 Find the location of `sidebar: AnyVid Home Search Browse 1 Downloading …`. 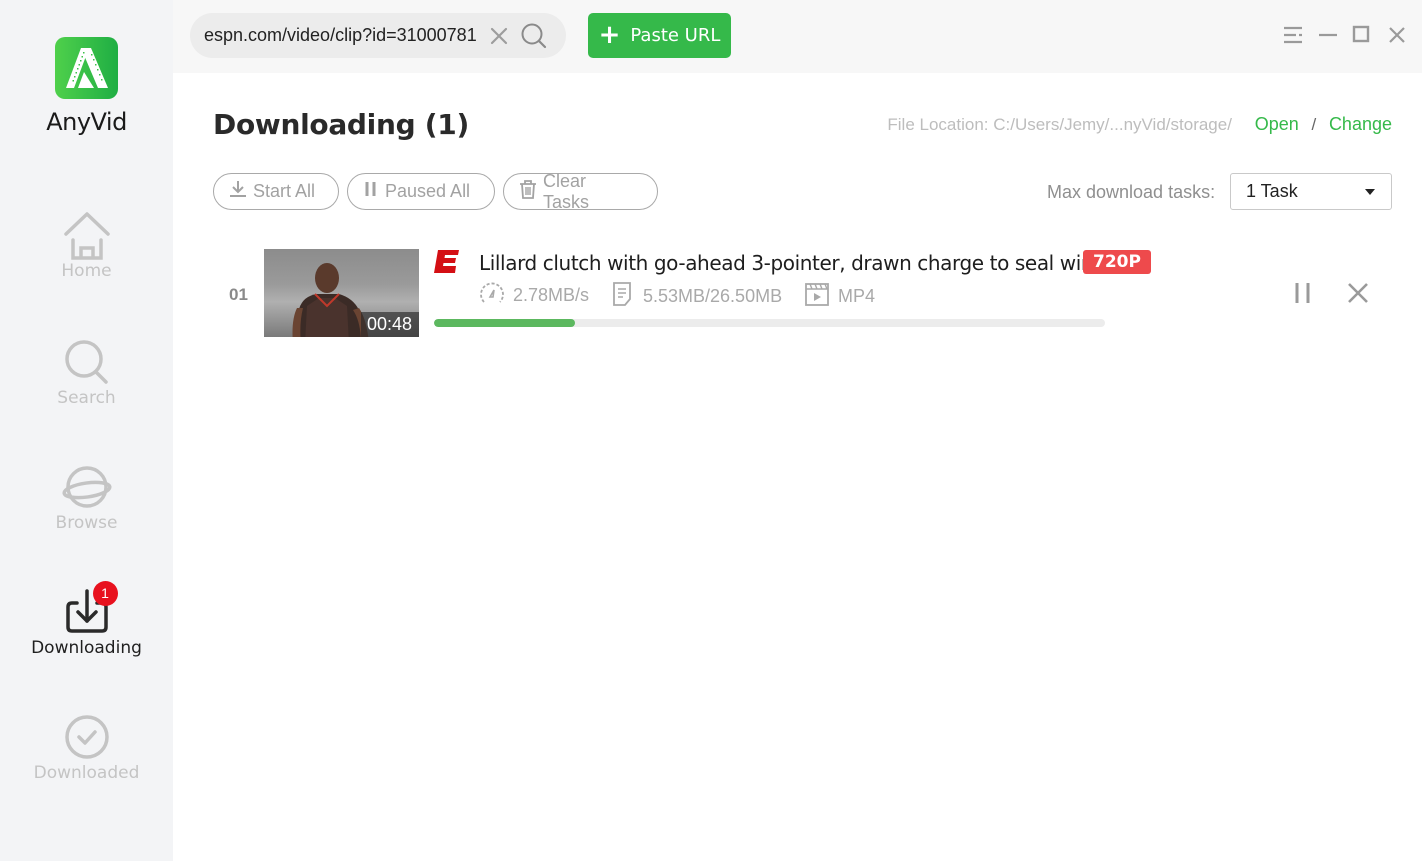

sidebar: AnyVid Home Search Browse 1 Downloading … is located at coordinates (86, 430).